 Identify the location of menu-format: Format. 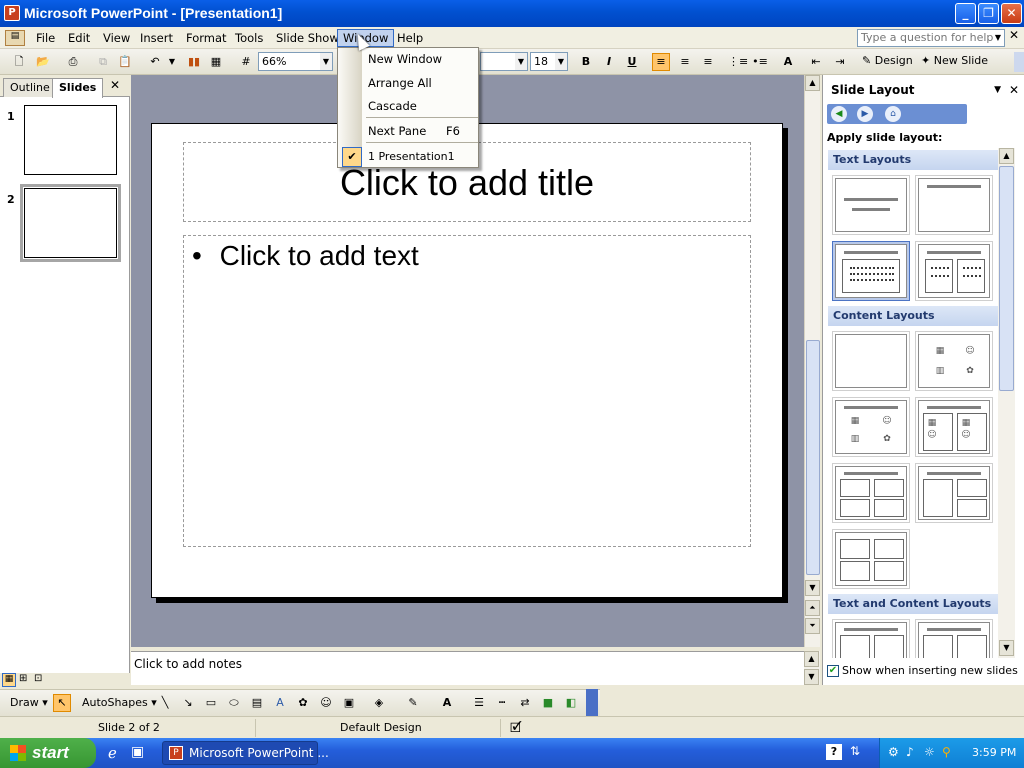
(206, 38).